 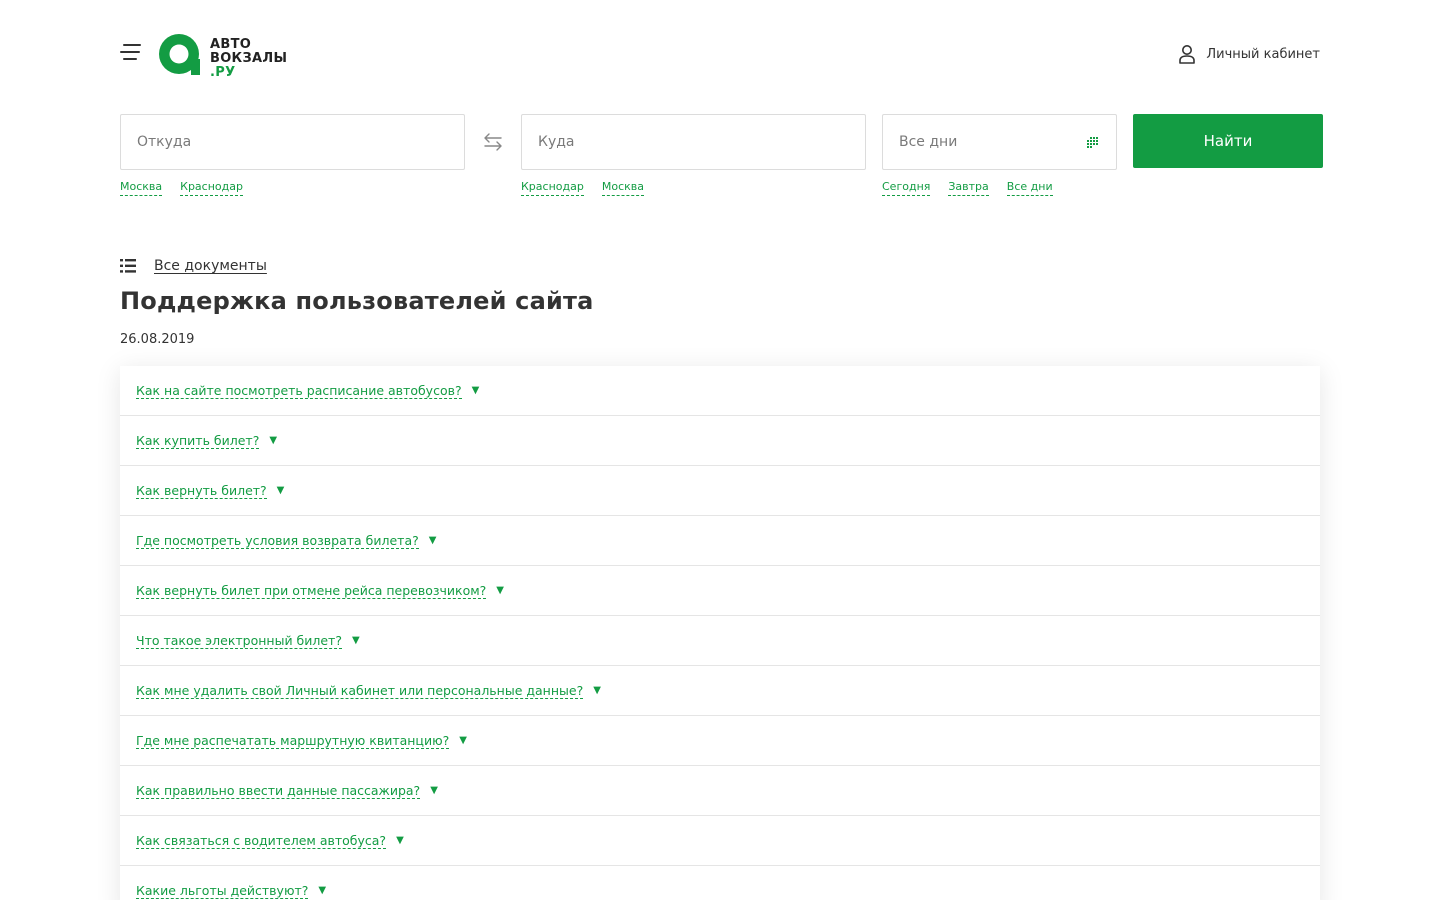 I want to click on calendar-grid-icon, so click(x=1093, y=142).